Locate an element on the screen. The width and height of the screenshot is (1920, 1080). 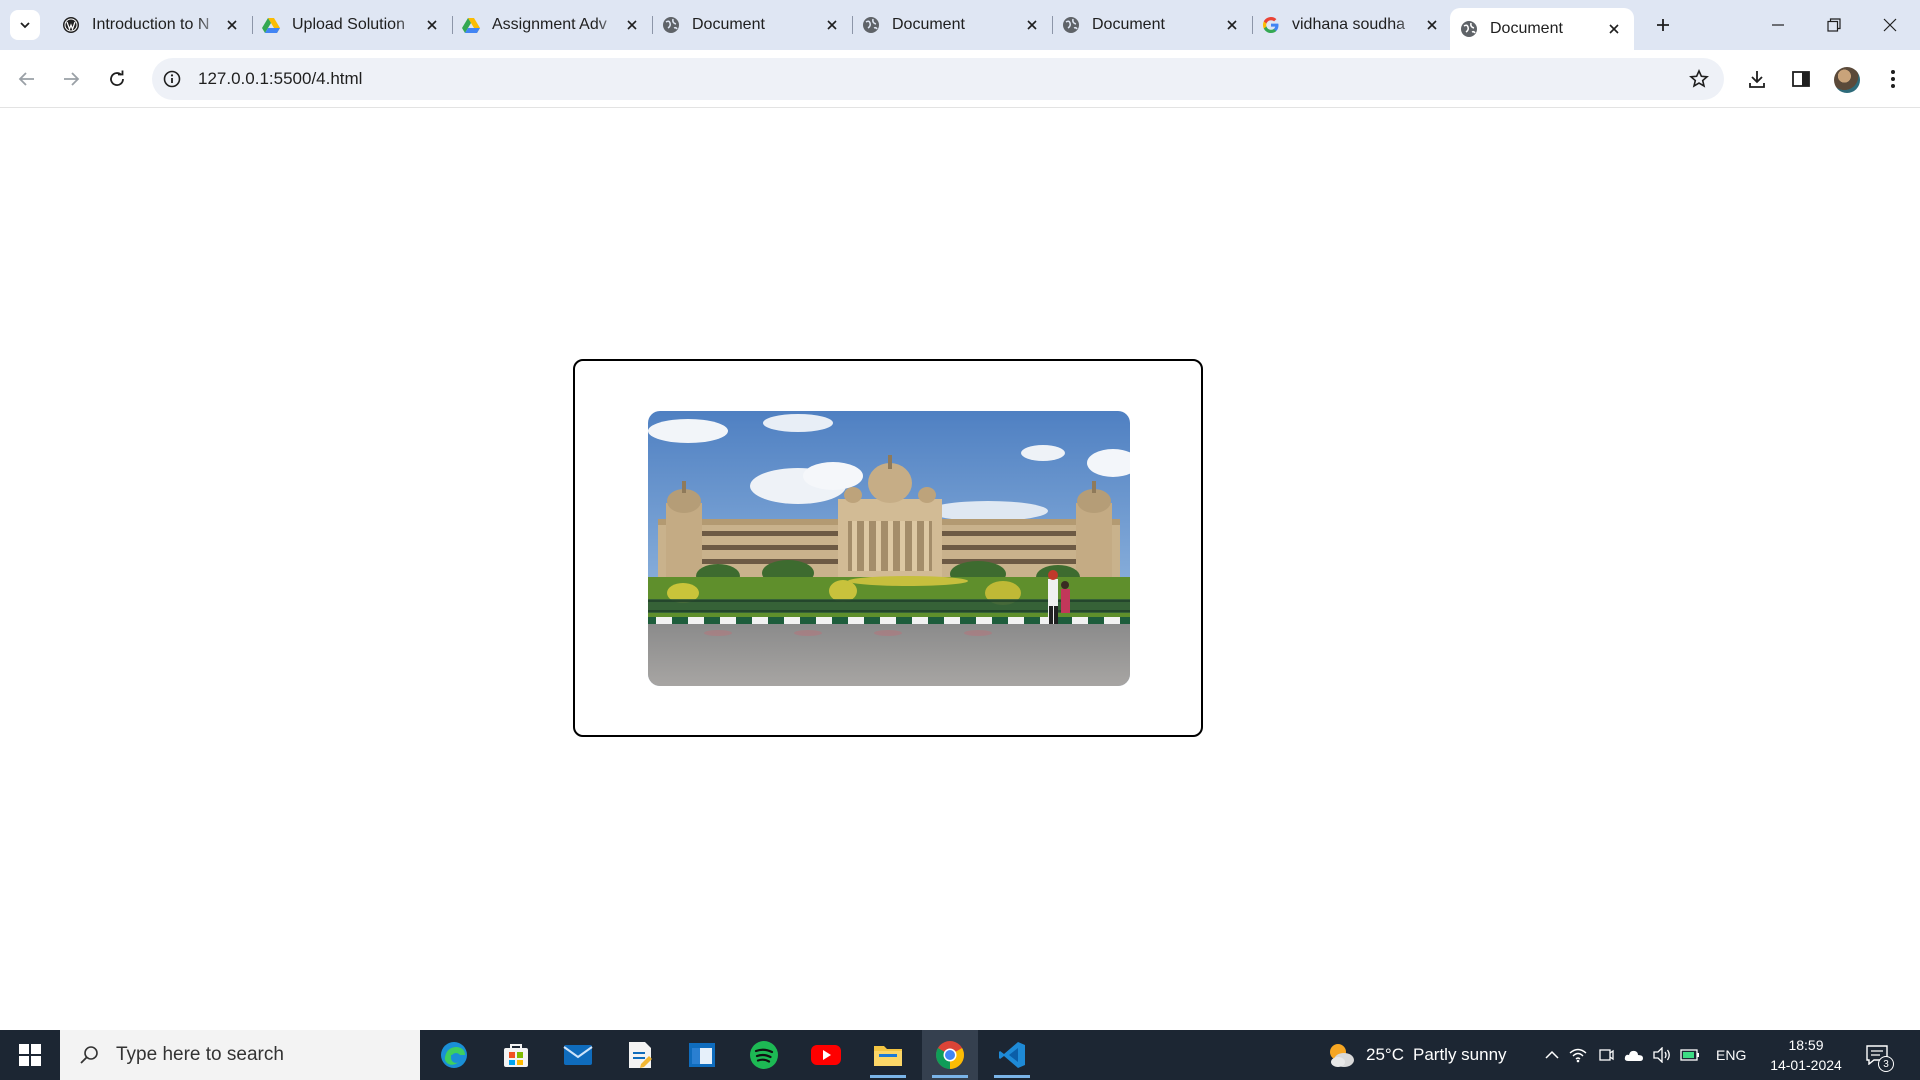
downloads-button is located at coordinates (1757, 79).